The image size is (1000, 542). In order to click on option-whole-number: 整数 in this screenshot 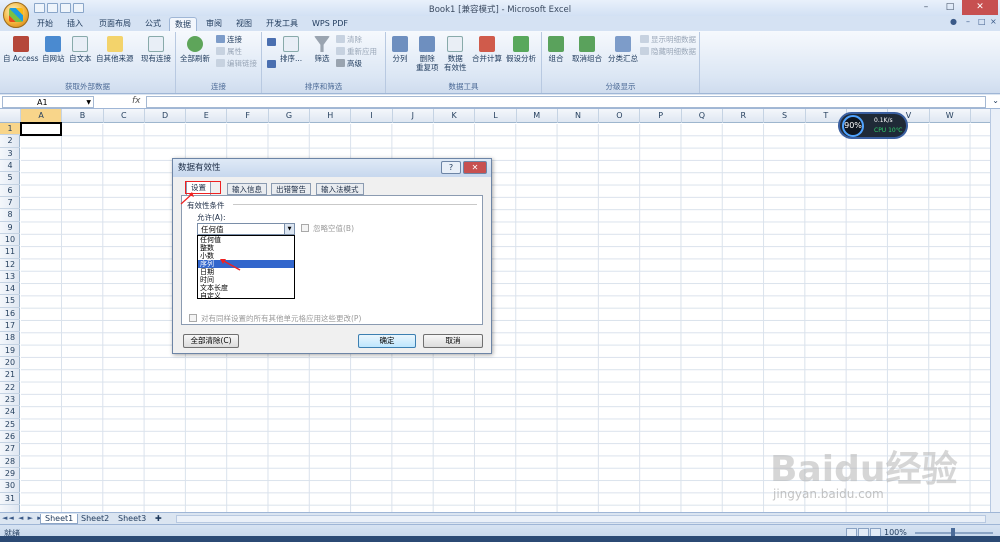, I will do `click(246, 248)`.